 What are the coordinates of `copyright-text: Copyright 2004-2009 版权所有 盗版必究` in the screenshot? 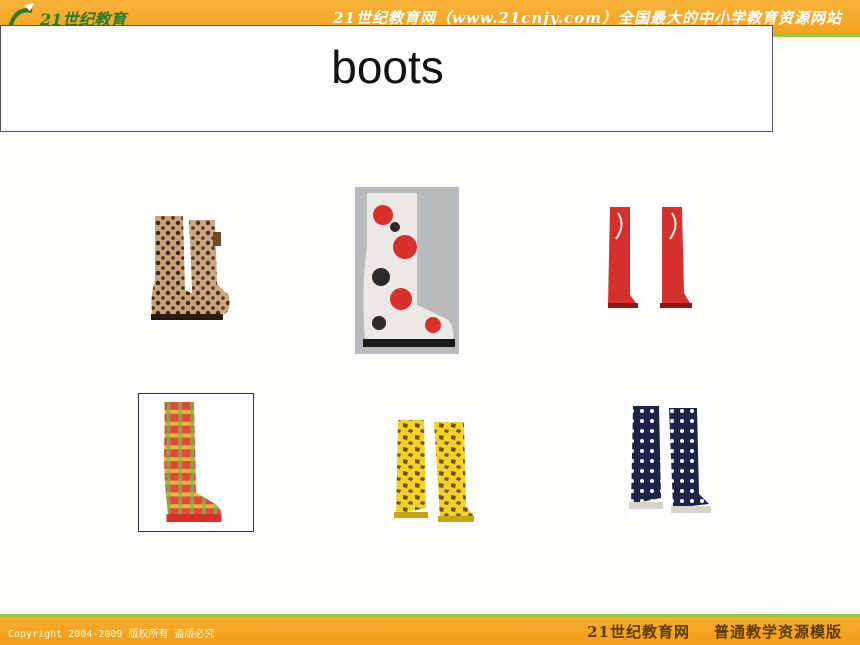 It's located at (111, 634).